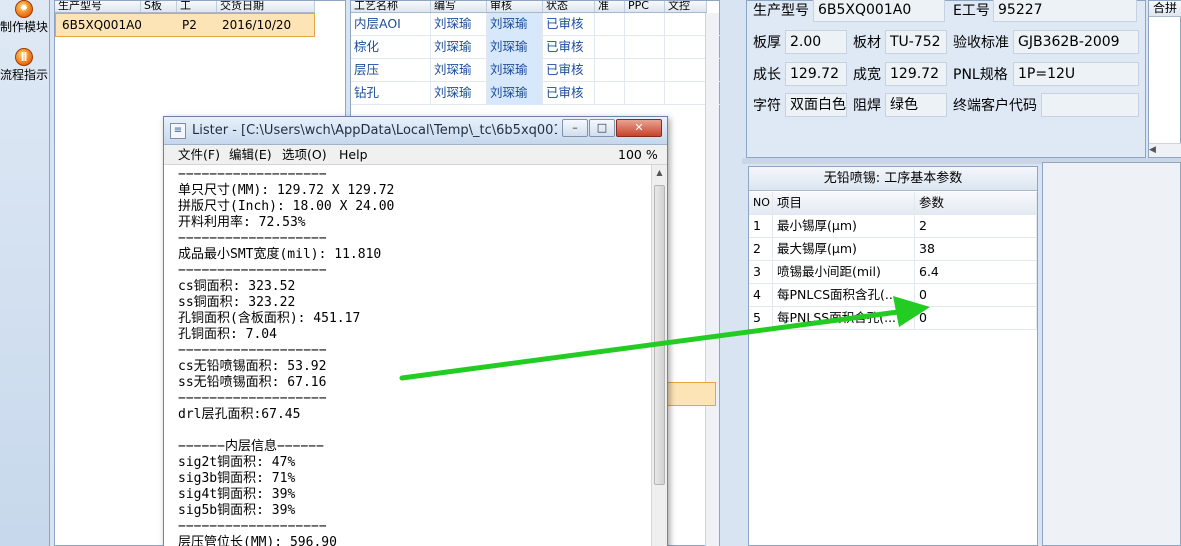  What do you see at coordinates (659, 173) in the screenshot?
I see `scroll-up-icon: ▲` at bounding box center [659, 173].